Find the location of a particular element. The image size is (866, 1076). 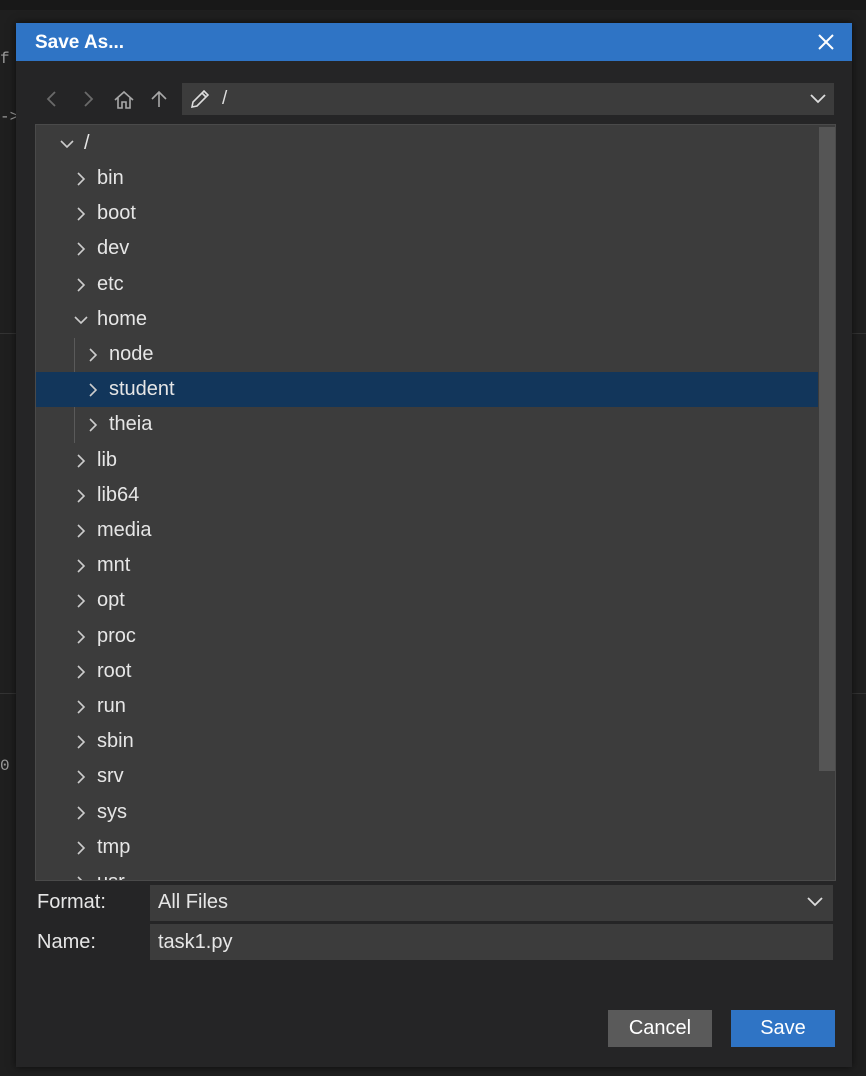

tree-item-label: opt is located at coordinates (111, 600).